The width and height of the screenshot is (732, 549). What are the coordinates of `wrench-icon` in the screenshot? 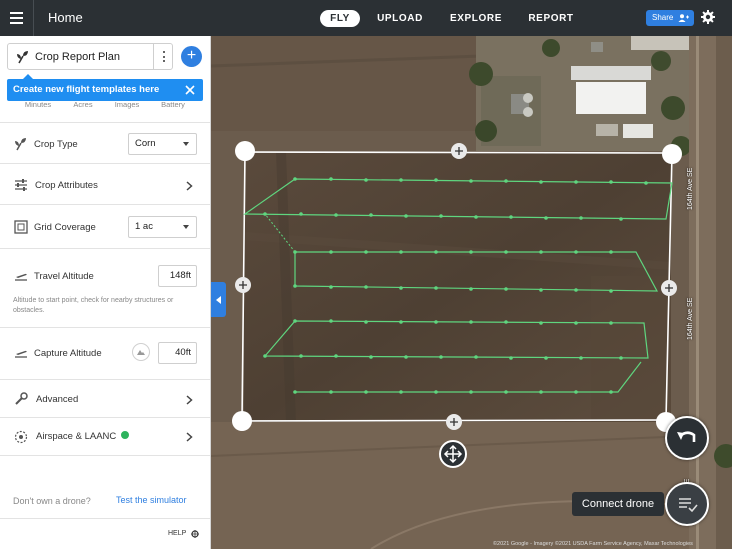 It's located at (21, 398).